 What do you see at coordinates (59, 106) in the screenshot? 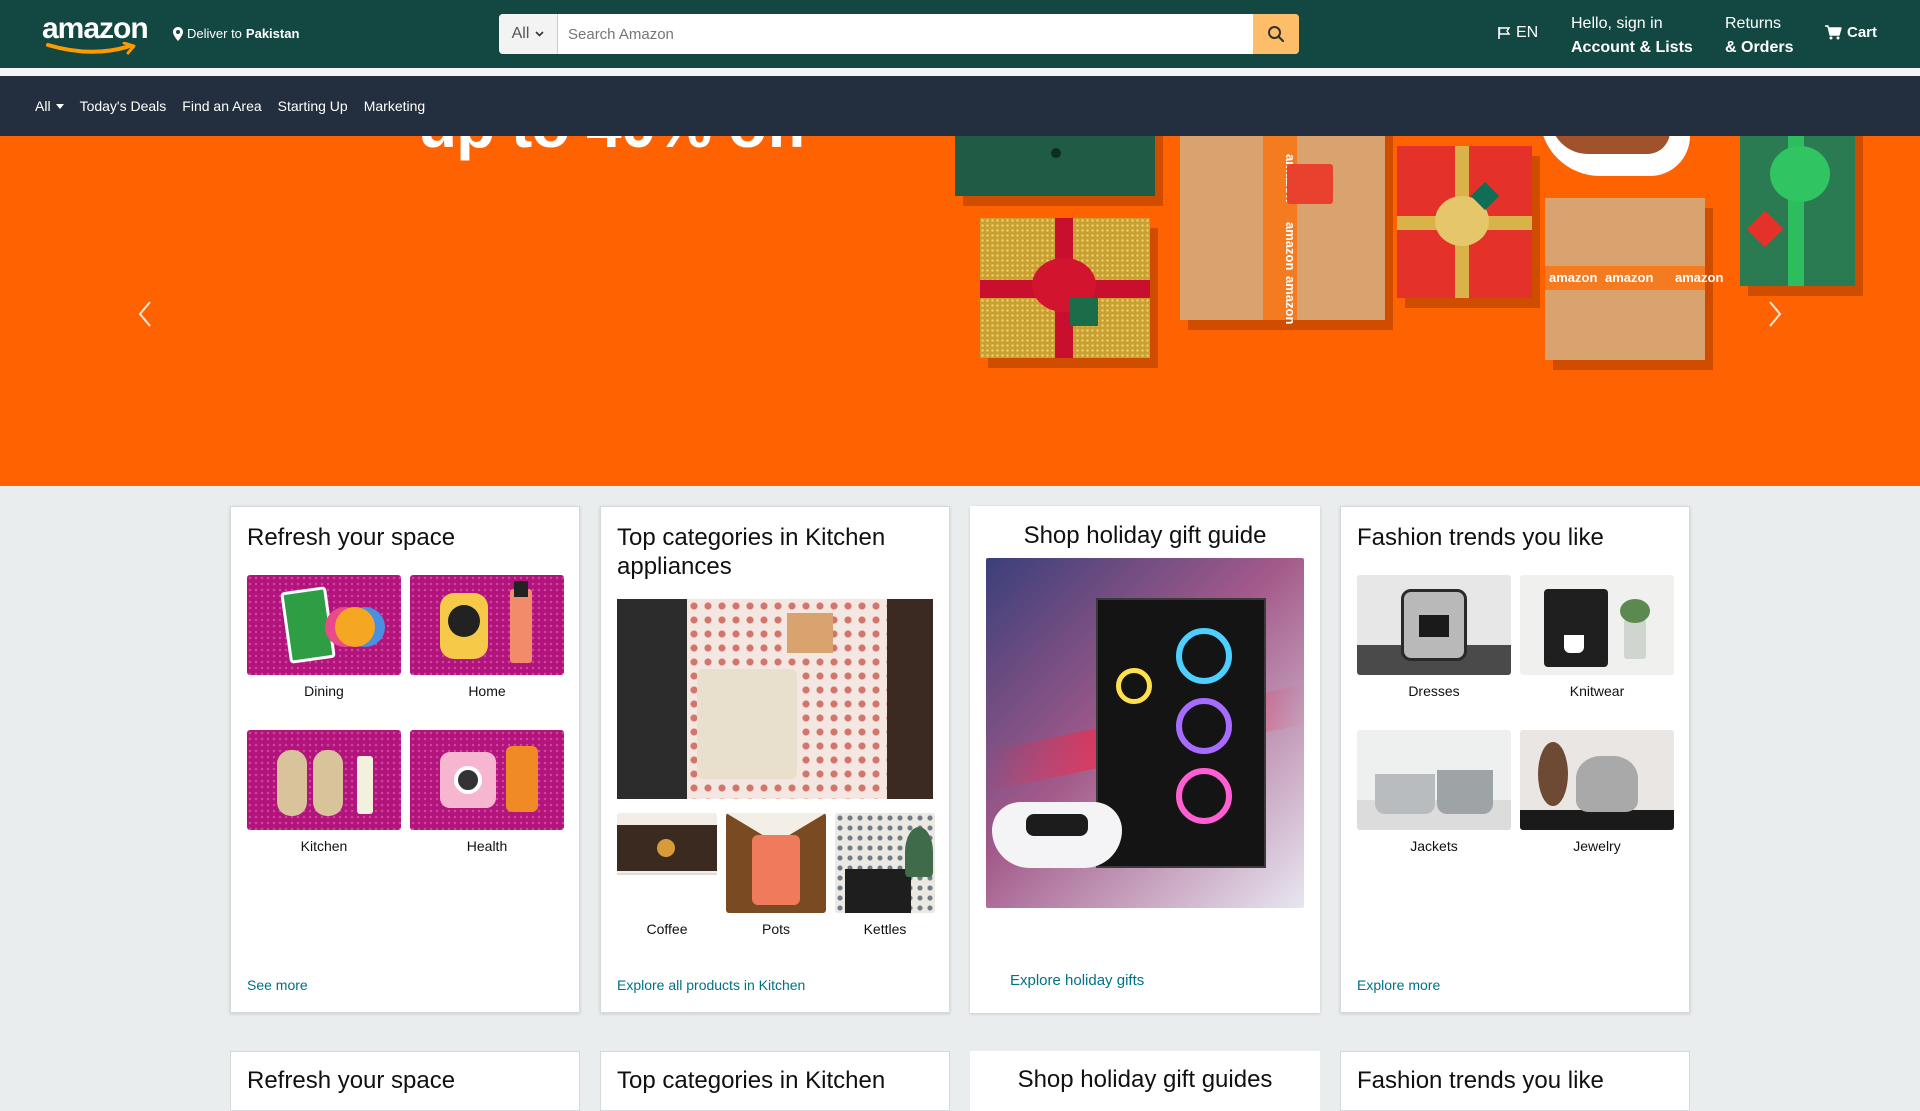
I see `caret-down-icon` at bounding box center [59, 106].